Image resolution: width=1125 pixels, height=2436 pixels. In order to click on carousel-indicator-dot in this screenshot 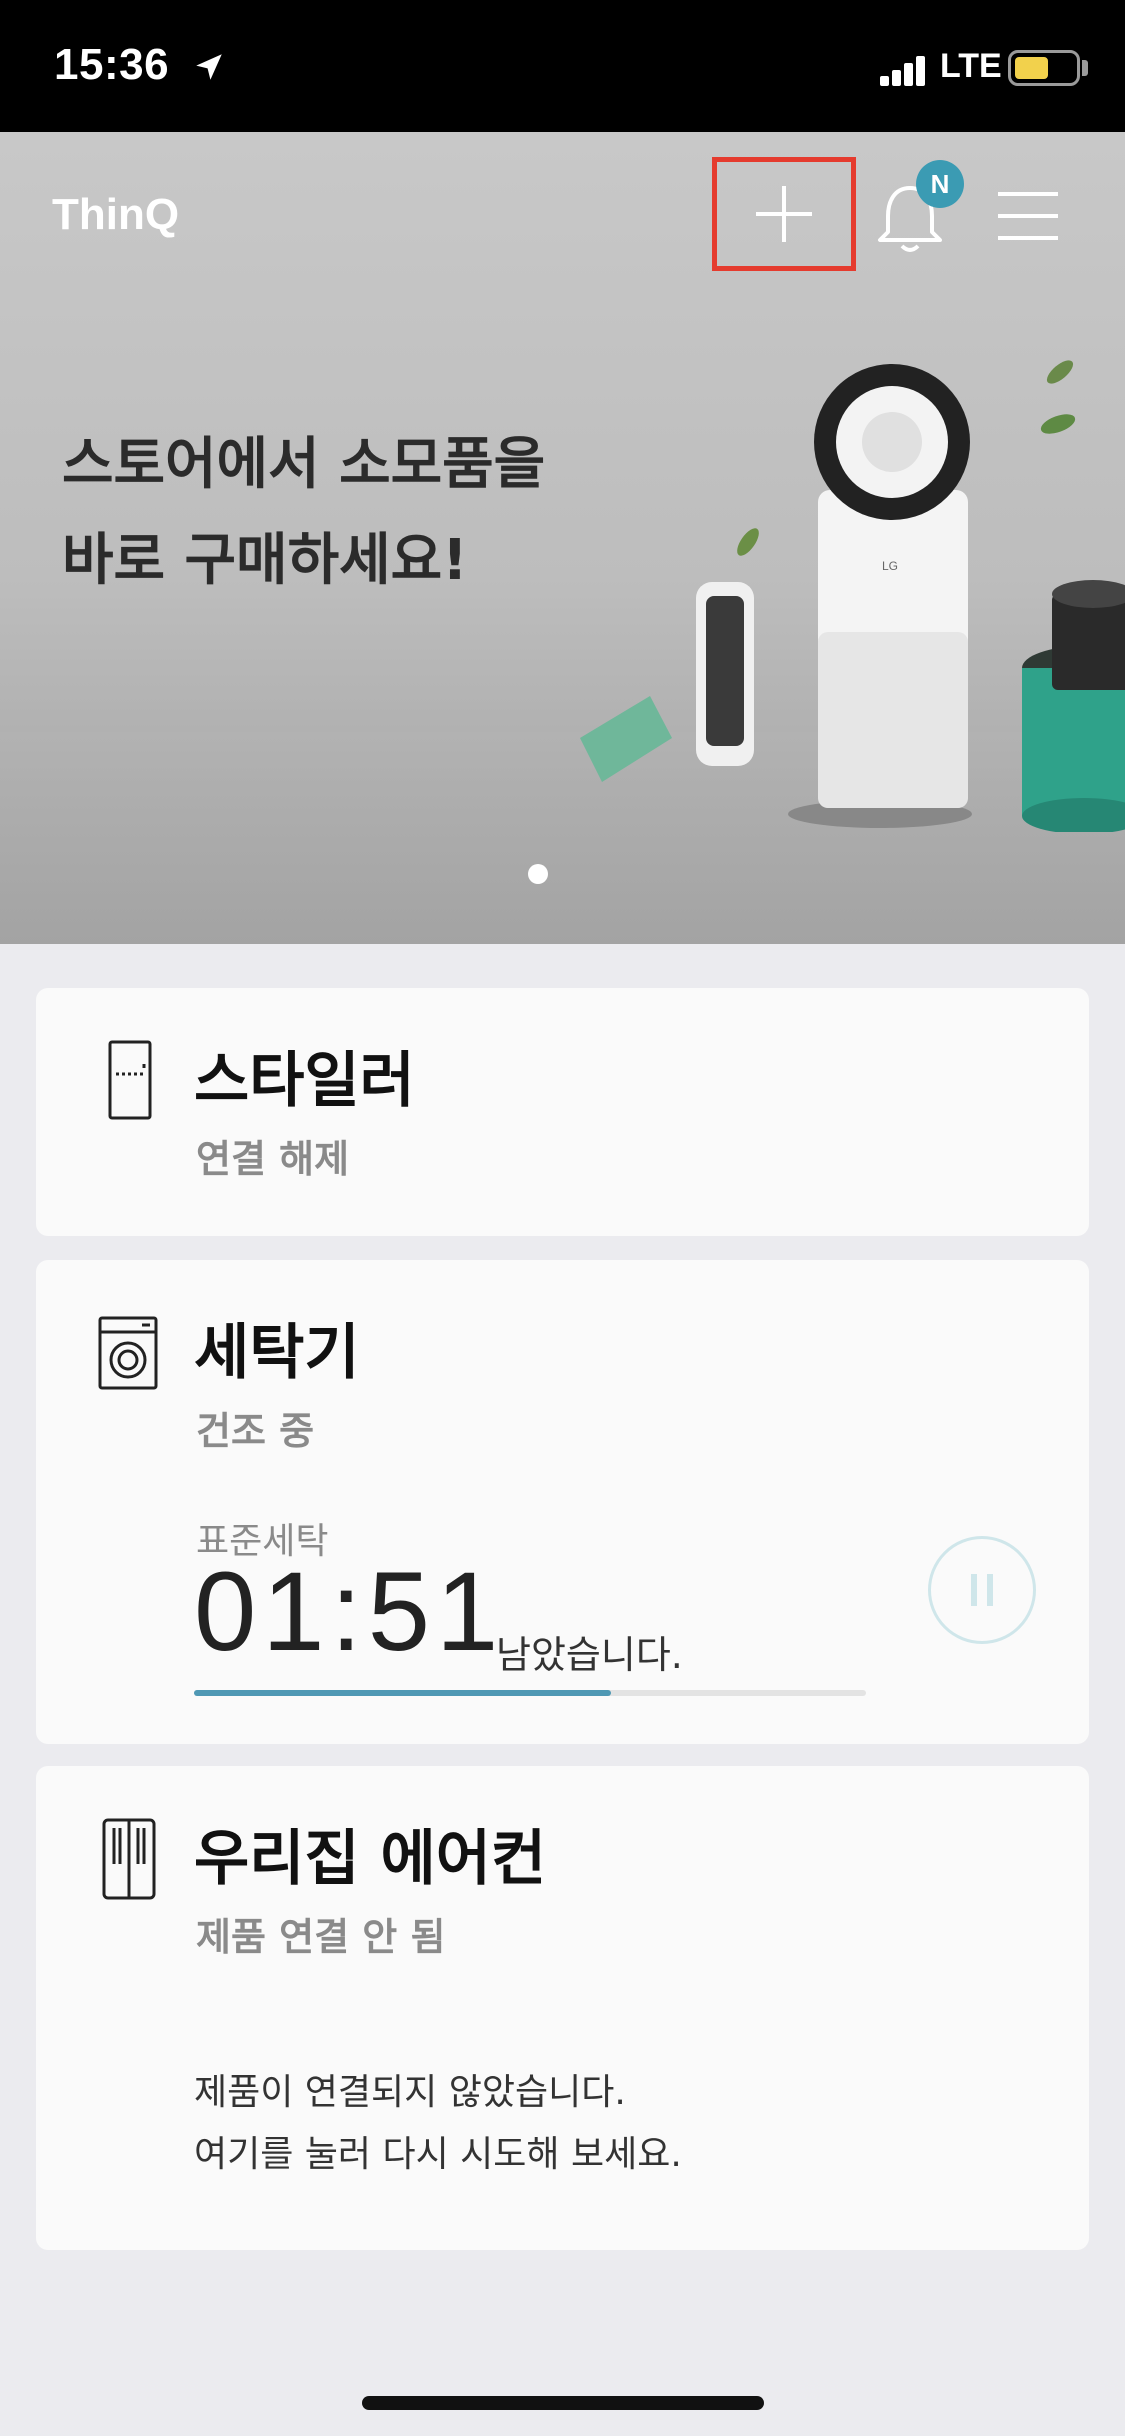, I will do `click(538, 874)`.